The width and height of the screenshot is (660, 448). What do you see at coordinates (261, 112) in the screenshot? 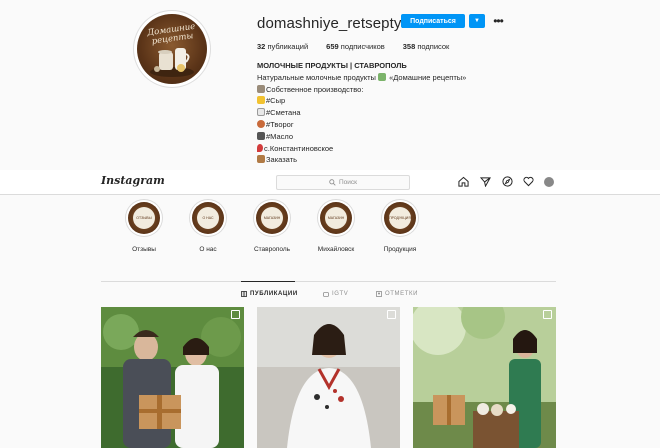
I see `milk-bottle-icon` at bounding box center [261, 112].